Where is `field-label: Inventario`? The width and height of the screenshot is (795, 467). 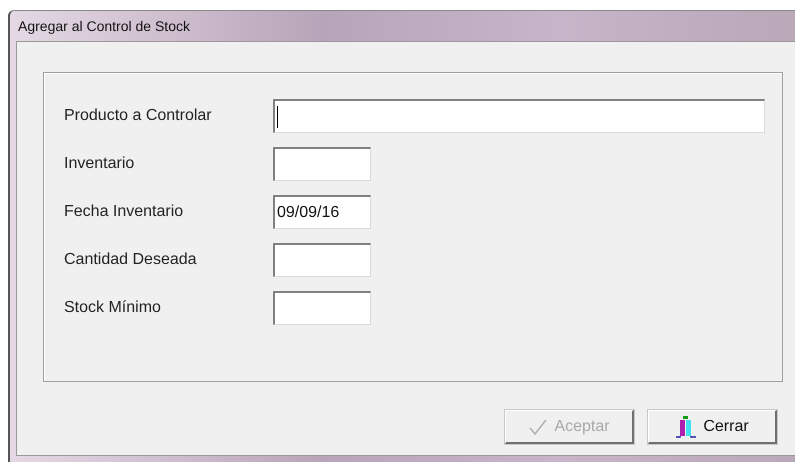
field-label: Inventario is located at coordinates (100, 164).